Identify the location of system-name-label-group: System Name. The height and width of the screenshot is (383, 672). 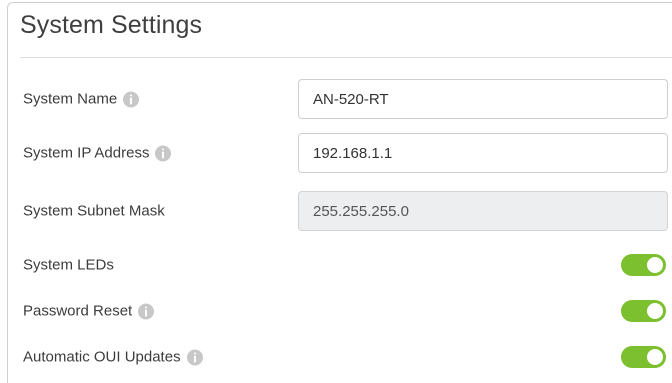
(81, 99).